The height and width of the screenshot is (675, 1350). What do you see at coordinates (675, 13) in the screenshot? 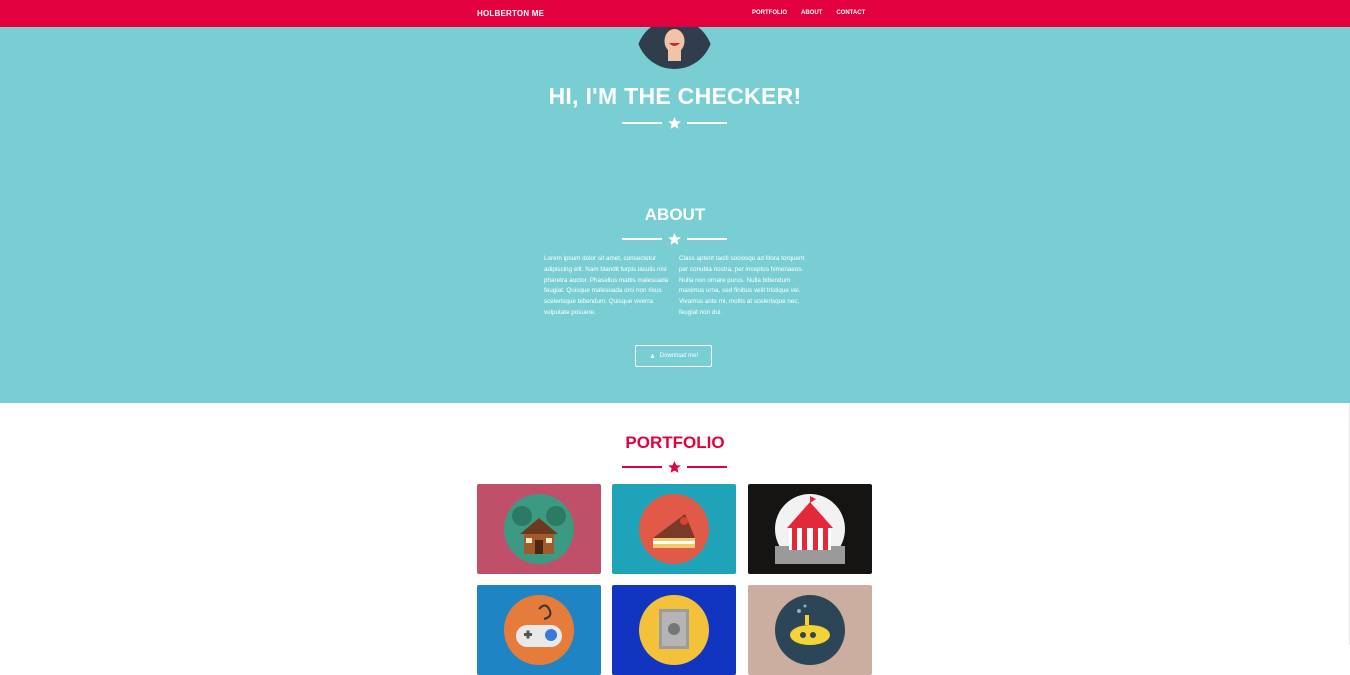
I see `top-navbar: HOLBERTON ME PORTFOLIO ABOUT CONTACT` at bounding box center [675, 13].